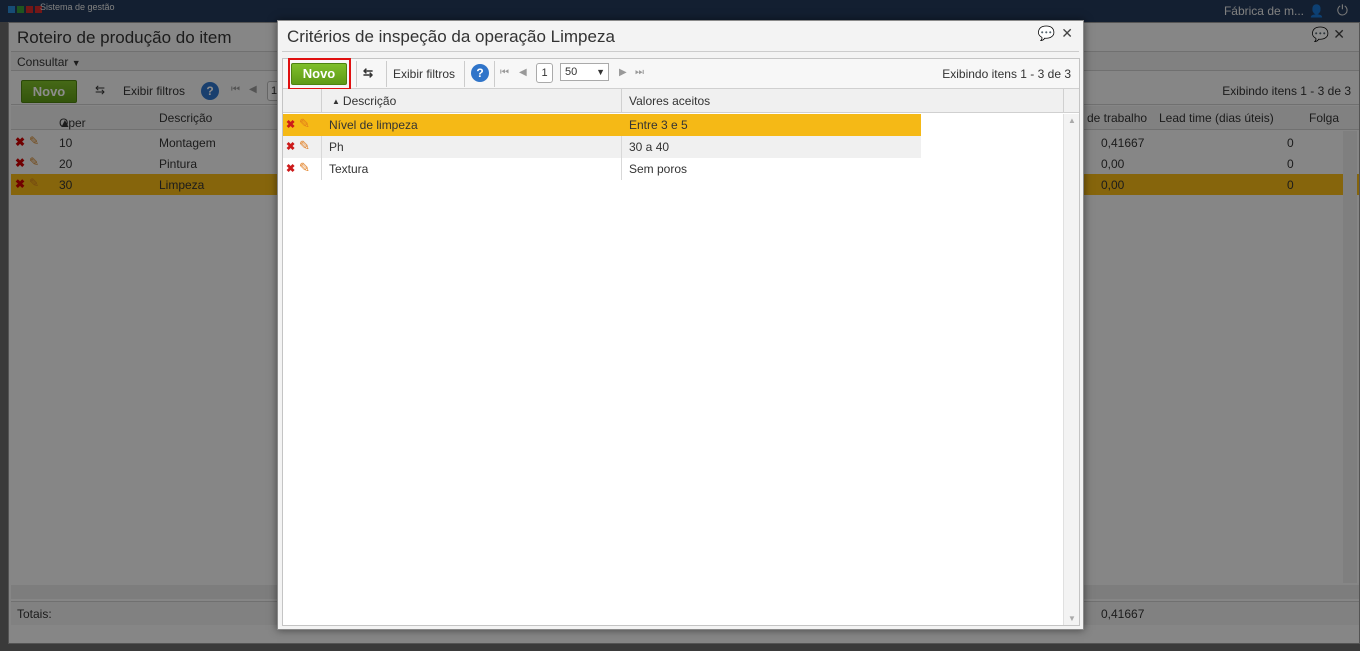  What do you see at coordinates (602, 169) in the screenshot?
I see `table-row: ✖ ✎ Textura Sem poros` at bounding box center [602, 169].